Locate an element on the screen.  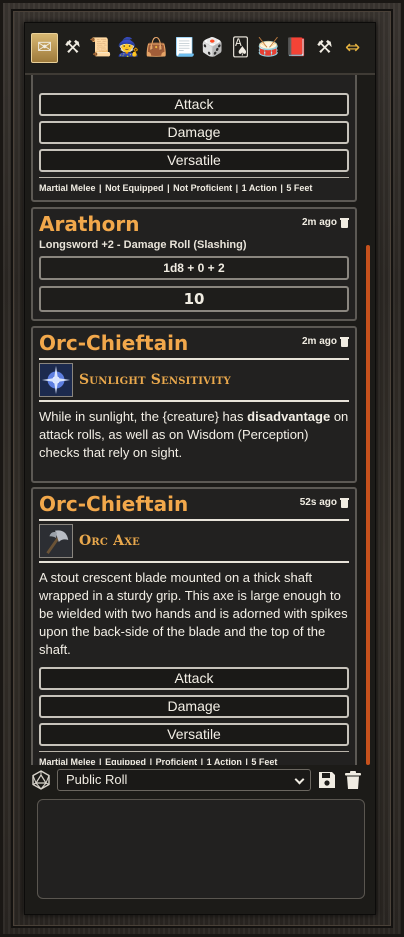
d20-icon is located at coordinates (41, 780).